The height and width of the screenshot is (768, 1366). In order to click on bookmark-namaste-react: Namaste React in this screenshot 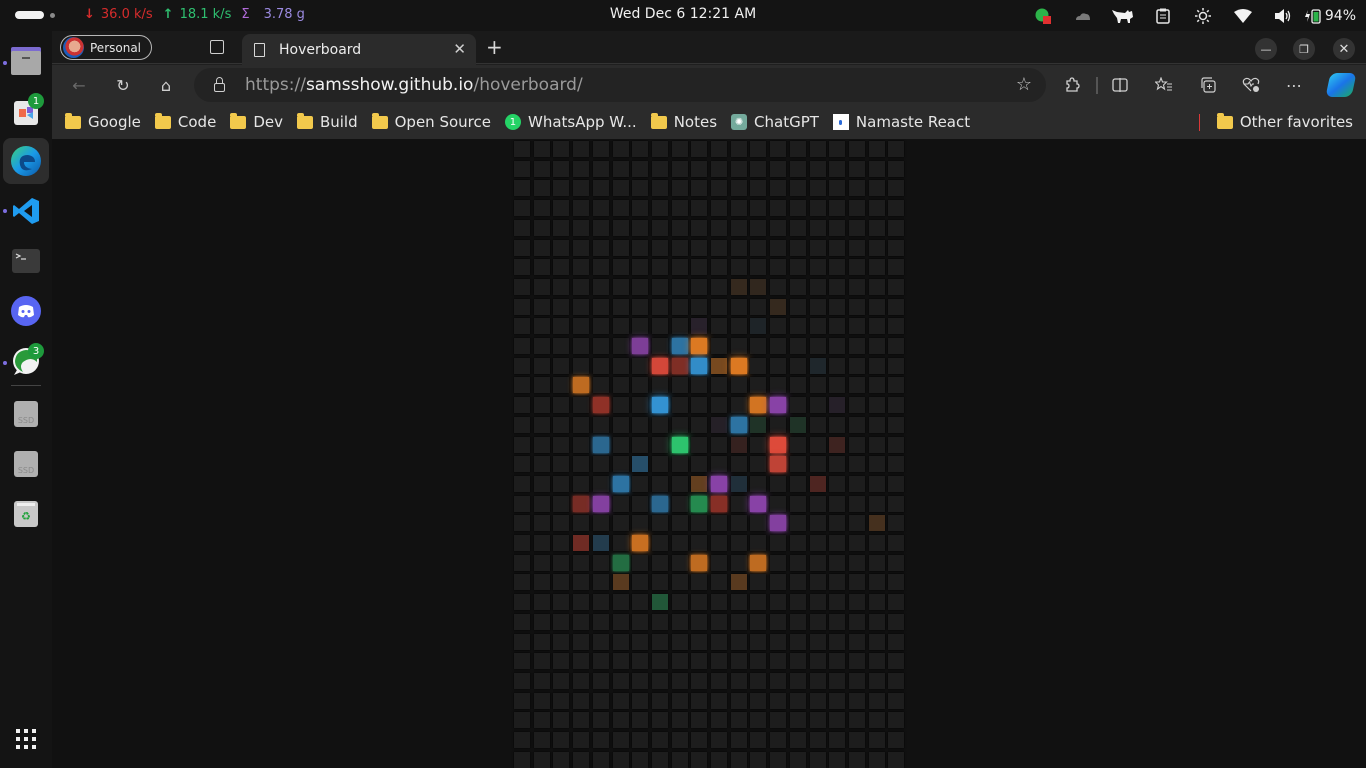, I will do `click(901, 122)`.